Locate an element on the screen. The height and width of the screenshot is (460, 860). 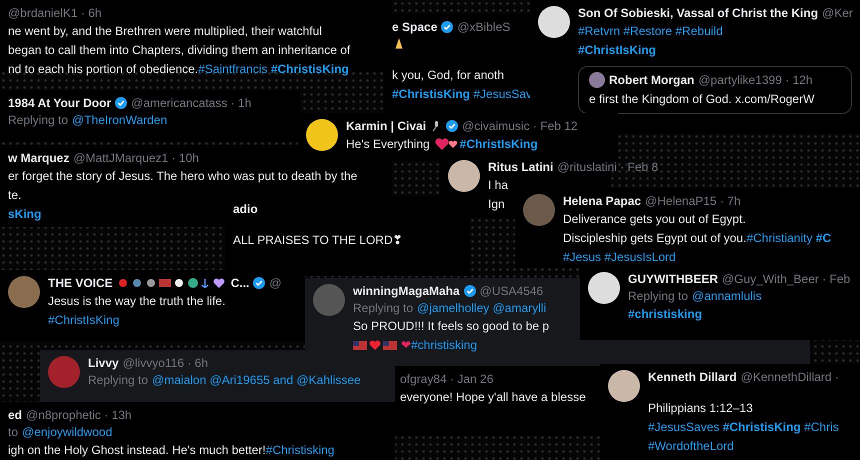
post-text: ❤#christisking is located at coordinates (415, 345).